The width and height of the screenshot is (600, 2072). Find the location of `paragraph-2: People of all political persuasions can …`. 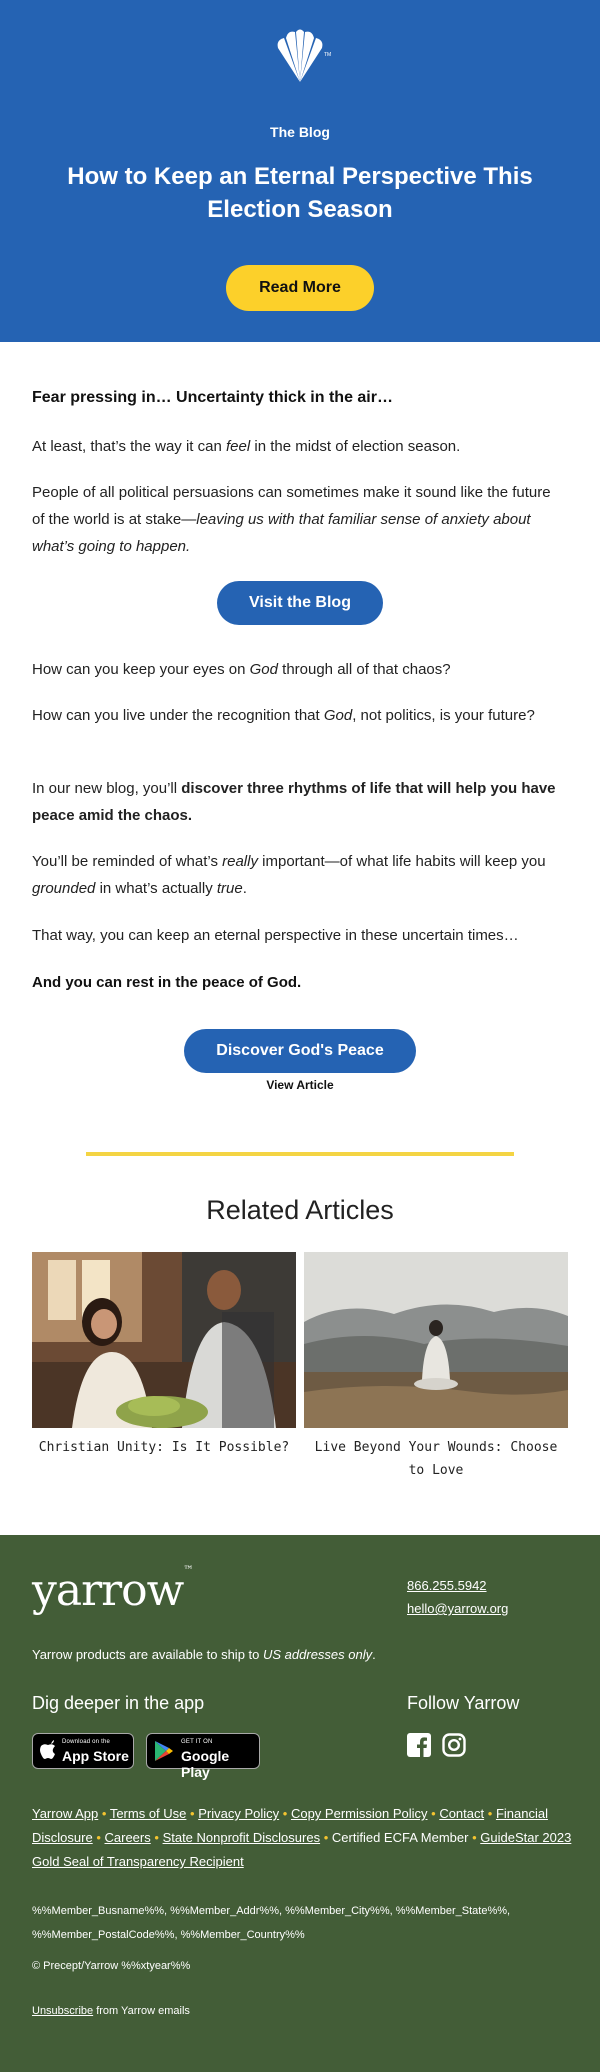

paragraph-2: People of all political persuasions can … is located at coordinates (291, 519).